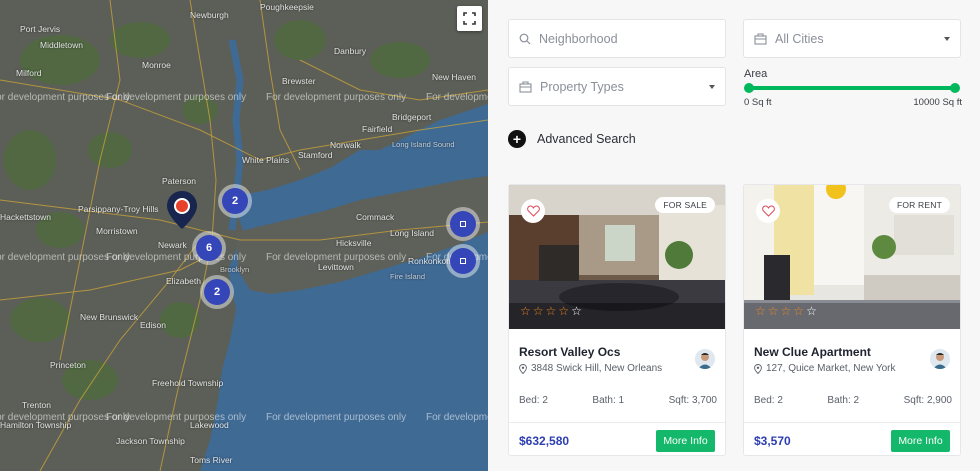 The height and width of the screenshot is (471, 980). Describe the element at coordinates (36, 405) in the screenshot. I see `map-city-label: Trenton` at that location.